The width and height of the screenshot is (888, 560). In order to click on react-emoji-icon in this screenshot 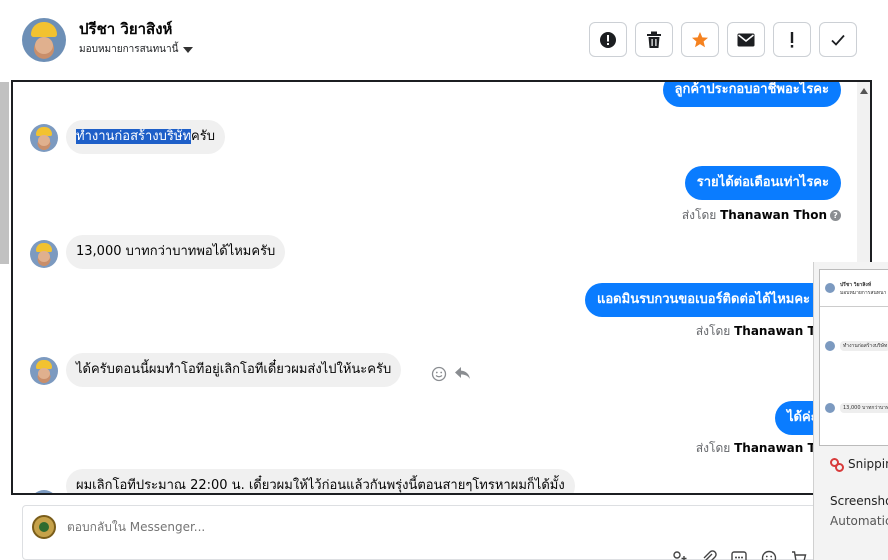, I will do `click(439, 374)`.